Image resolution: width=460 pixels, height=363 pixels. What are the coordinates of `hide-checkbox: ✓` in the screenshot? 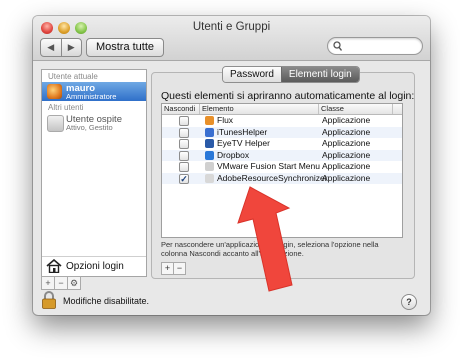 It's located at (184, 178).